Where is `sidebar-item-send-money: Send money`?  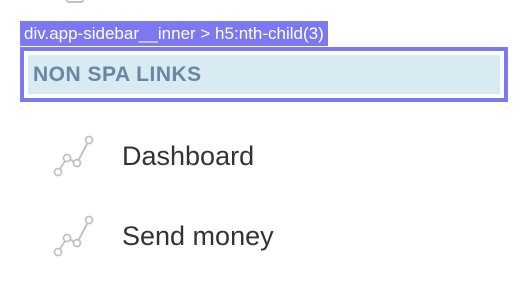
sidebar-item-send-money: Send money is located at coordinates (260, 236).